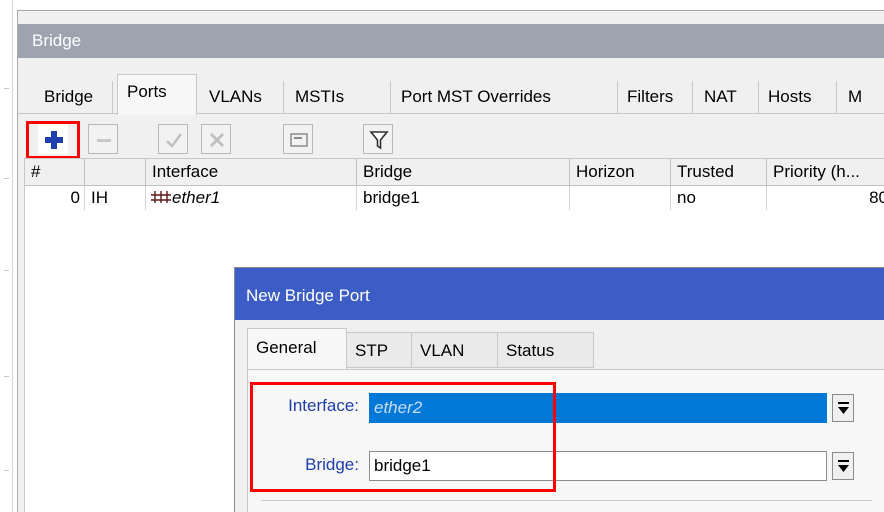  I want to click on tab-more: M, so click(861, 97).